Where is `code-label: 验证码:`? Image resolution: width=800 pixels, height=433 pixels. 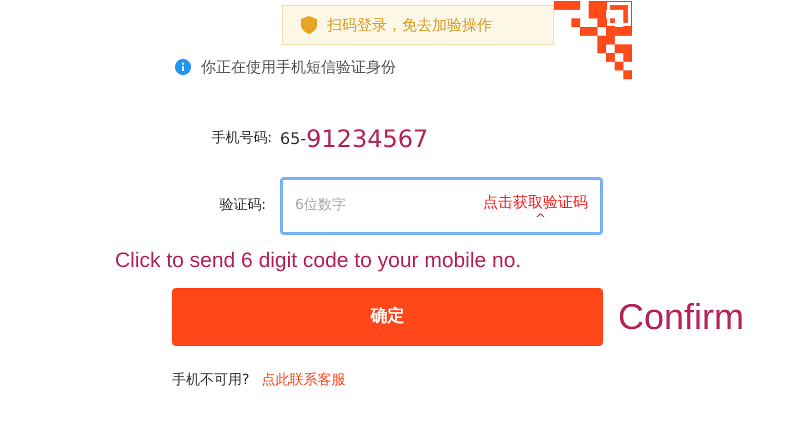 code-label: 验证码: is located at coordinates (242, 205).